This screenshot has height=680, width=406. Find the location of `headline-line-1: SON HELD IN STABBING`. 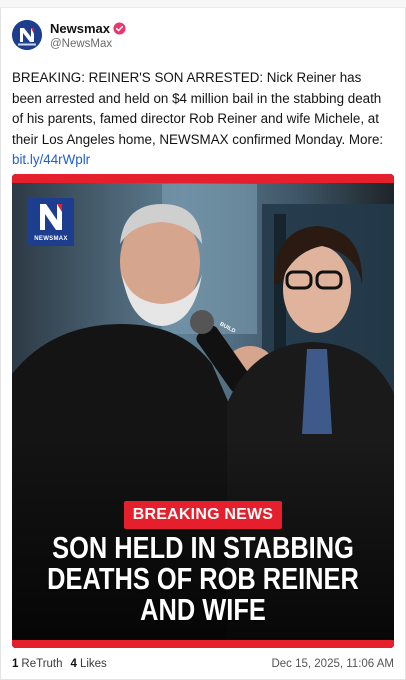

headline-line-1: SON HELD IN STABBING is located at coordinates (203, 547).